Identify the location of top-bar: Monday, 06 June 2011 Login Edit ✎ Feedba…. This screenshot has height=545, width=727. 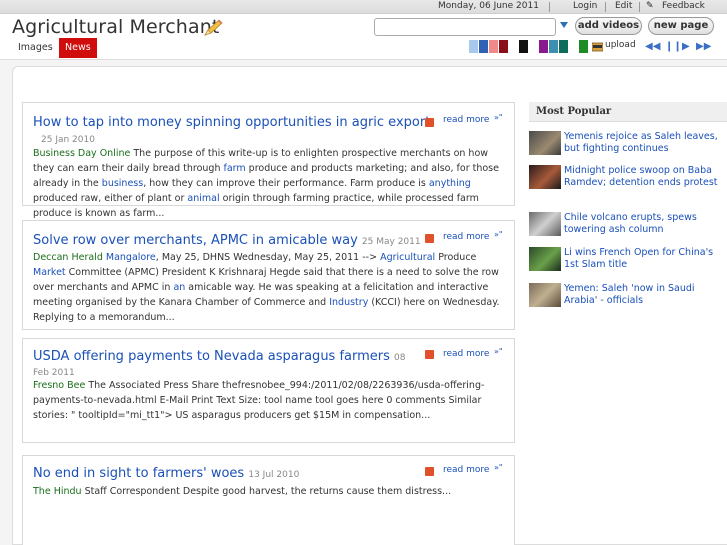
(363, 7).